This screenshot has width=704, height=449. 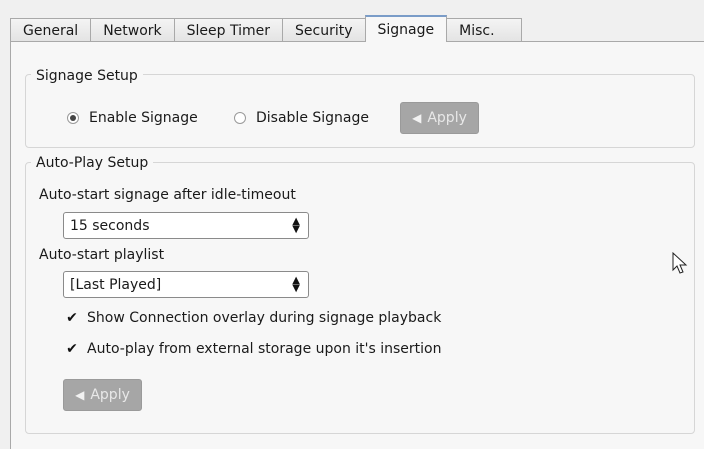 I want to click on disable-signage-radio, so click(x=240, y=118).